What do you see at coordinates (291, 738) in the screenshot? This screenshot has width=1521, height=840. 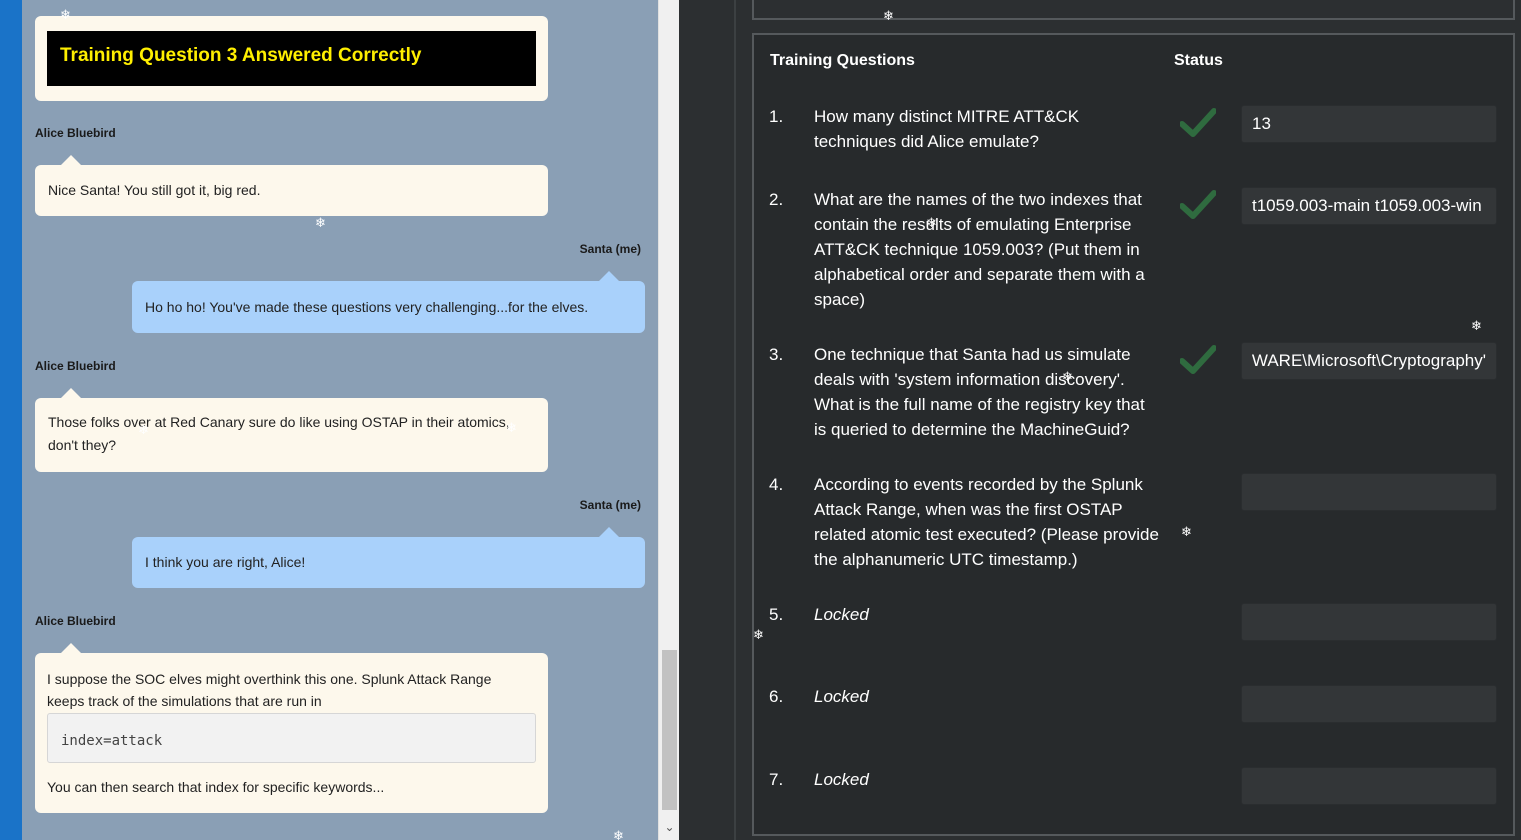 I see `code-block: index=attack` at bounding box center [291, 738].